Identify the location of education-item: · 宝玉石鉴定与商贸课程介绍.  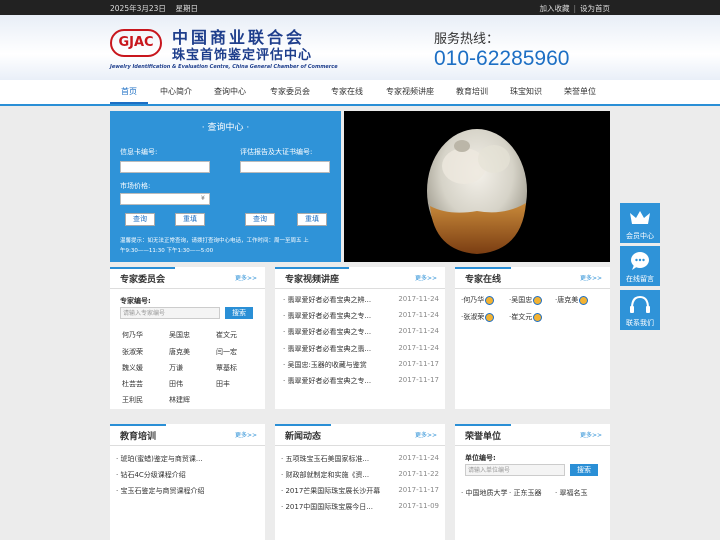
(160, 491).